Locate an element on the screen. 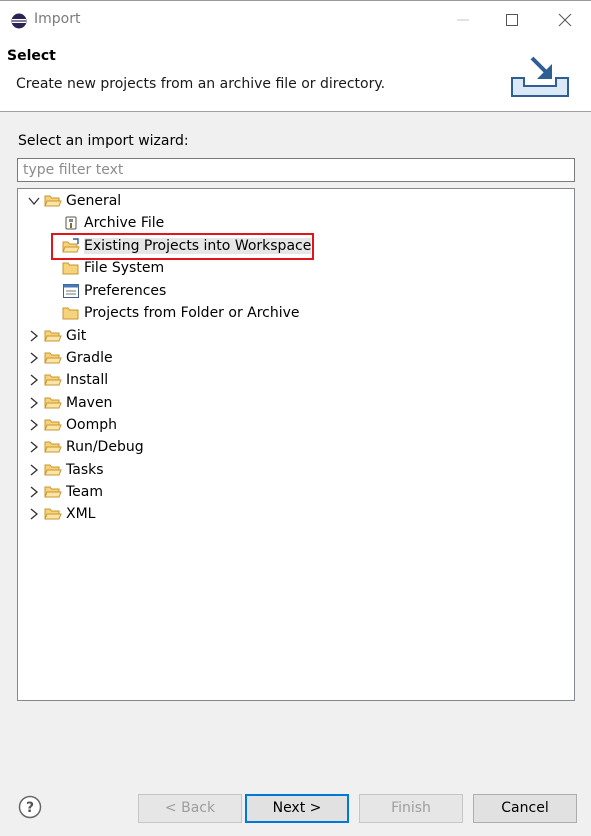 The width and height of the screenshot is (591, 836). maximize-icon is located at coordinates (512, 20).